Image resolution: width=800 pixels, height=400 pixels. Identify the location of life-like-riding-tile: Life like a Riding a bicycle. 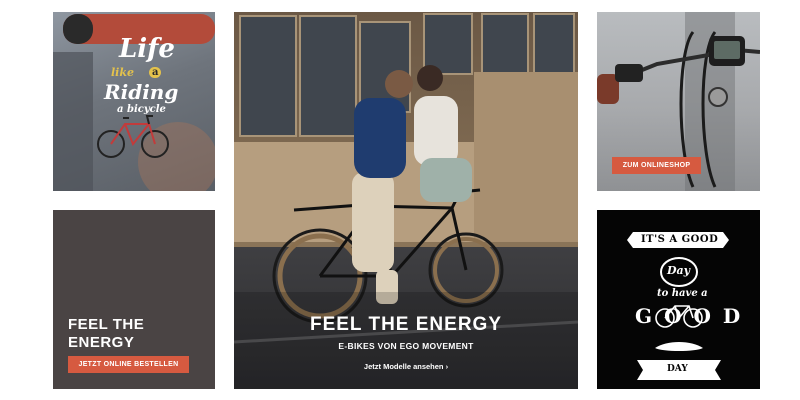
(134, 101).